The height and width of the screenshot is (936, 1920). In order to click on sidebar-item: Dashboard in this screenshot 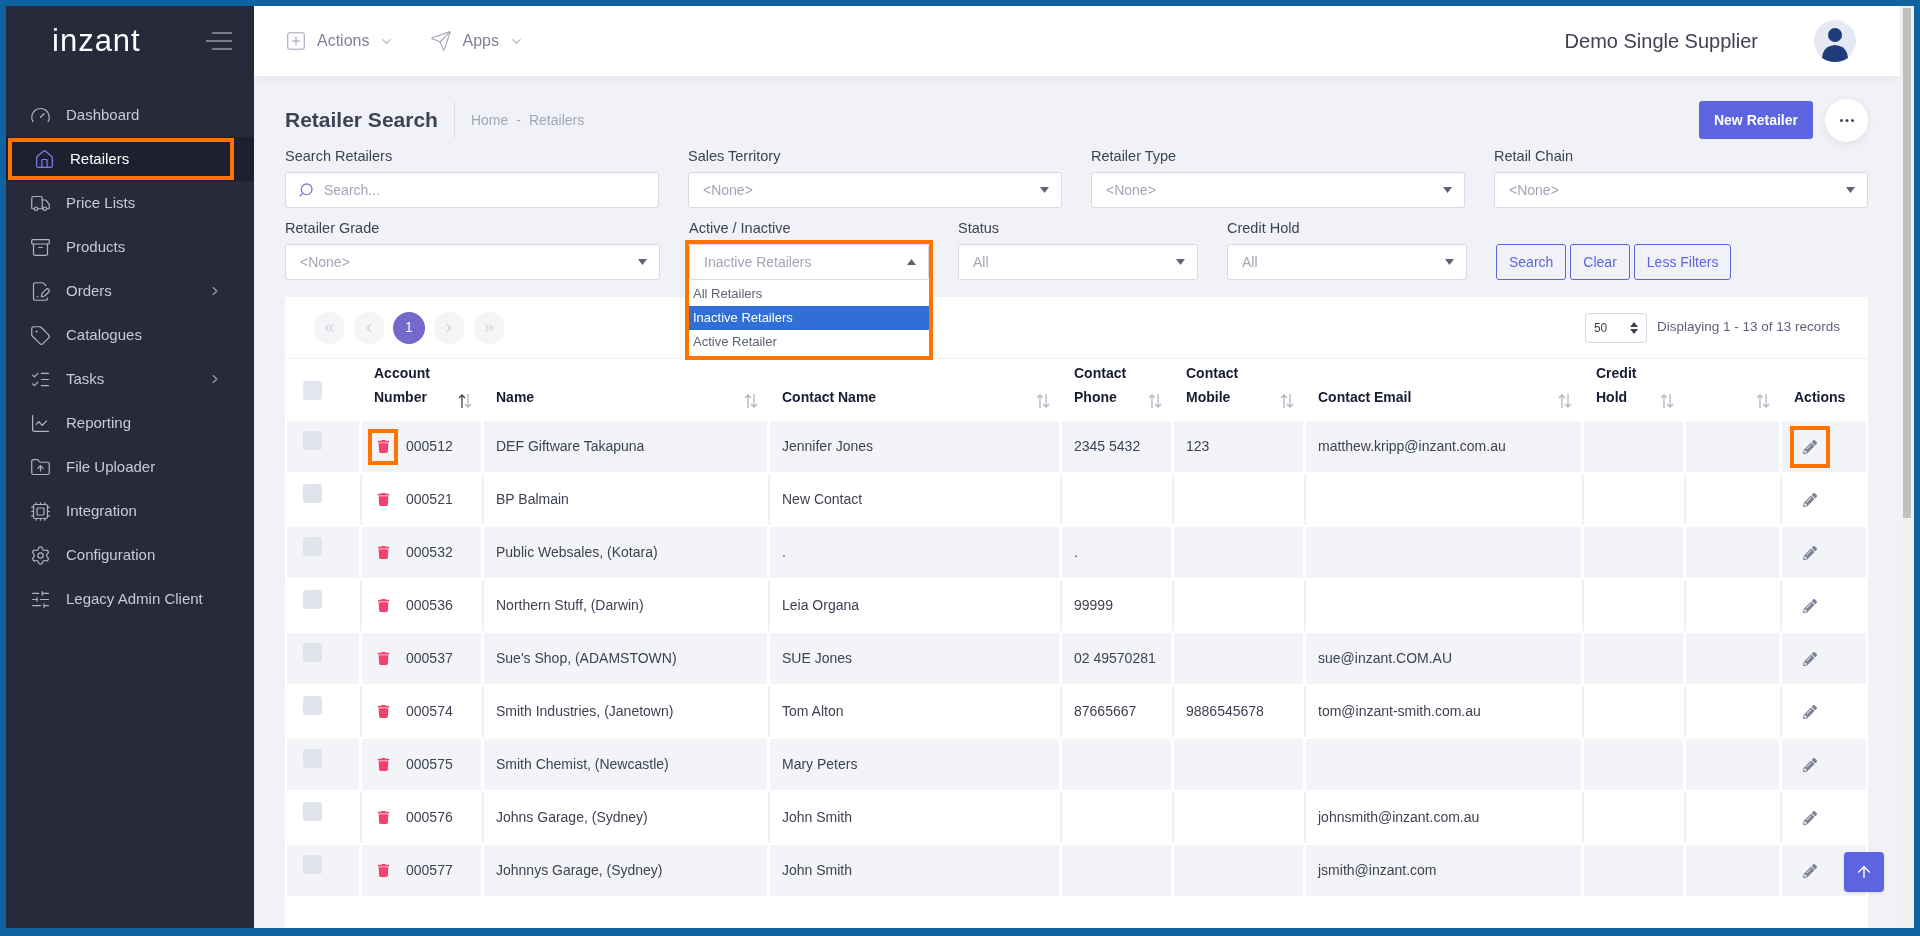, I will do `click(121, 115)`.